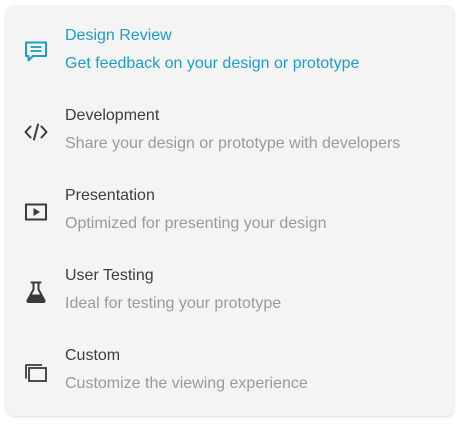 This screenshot has height=427, width=462. Describe the element at coordinates (36, 292) in the screenshot. I see `flask-icon` at that location.